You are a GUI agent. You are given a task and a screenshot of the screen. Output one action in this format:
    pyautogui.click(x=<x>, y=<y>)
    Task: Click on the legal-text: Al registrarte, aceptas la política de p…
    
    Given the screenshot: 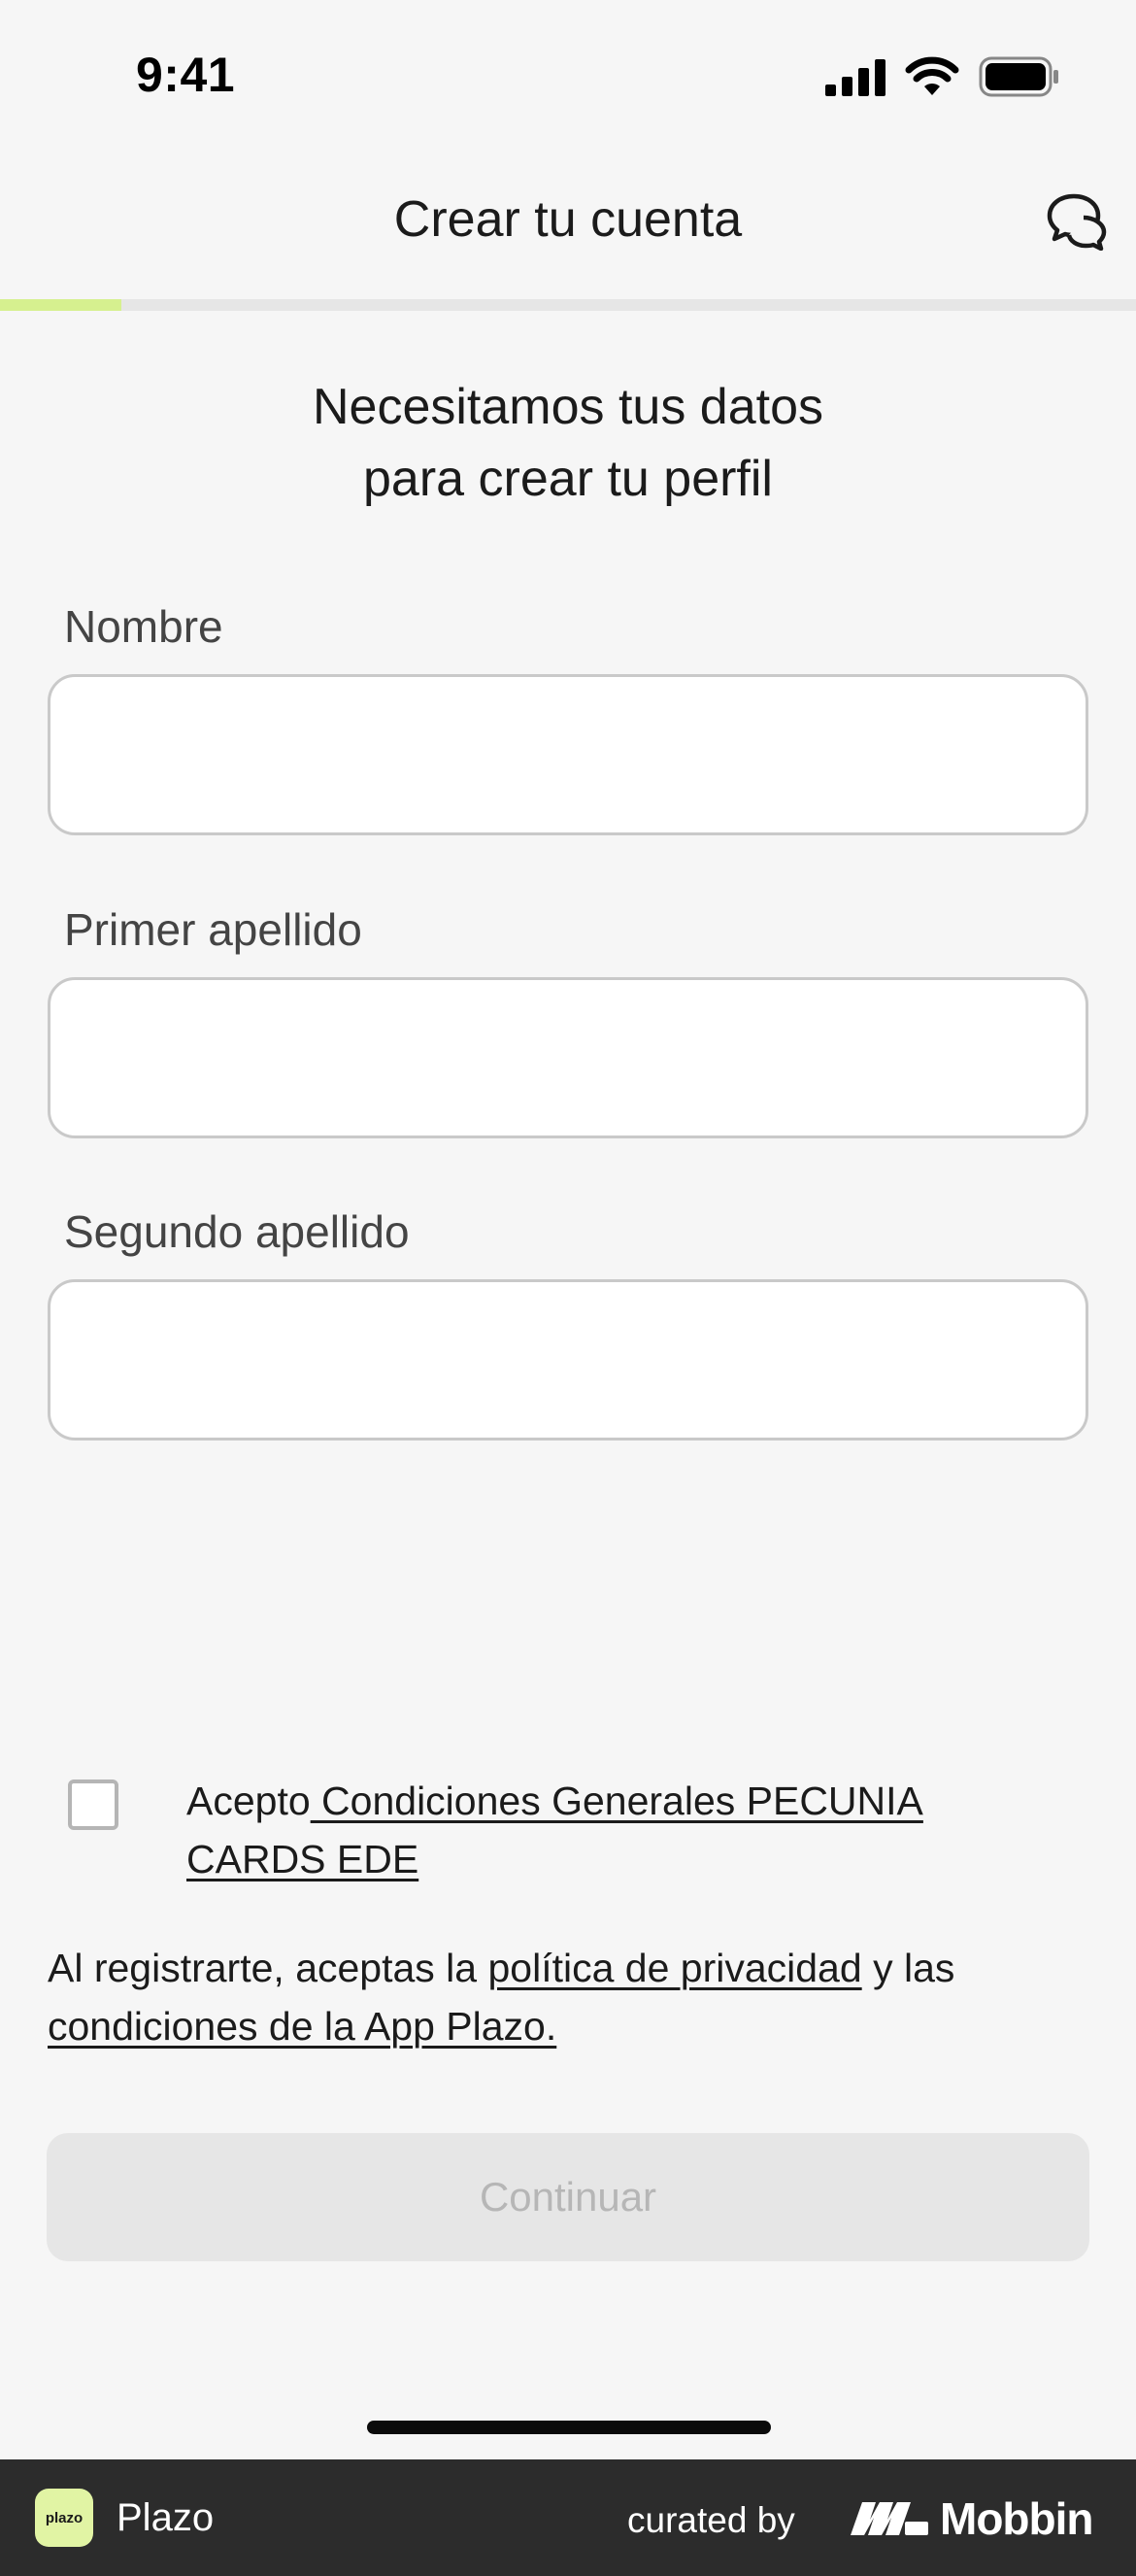 What is the action you would take?
    pyautogui.click(x=548, y=1997)
    